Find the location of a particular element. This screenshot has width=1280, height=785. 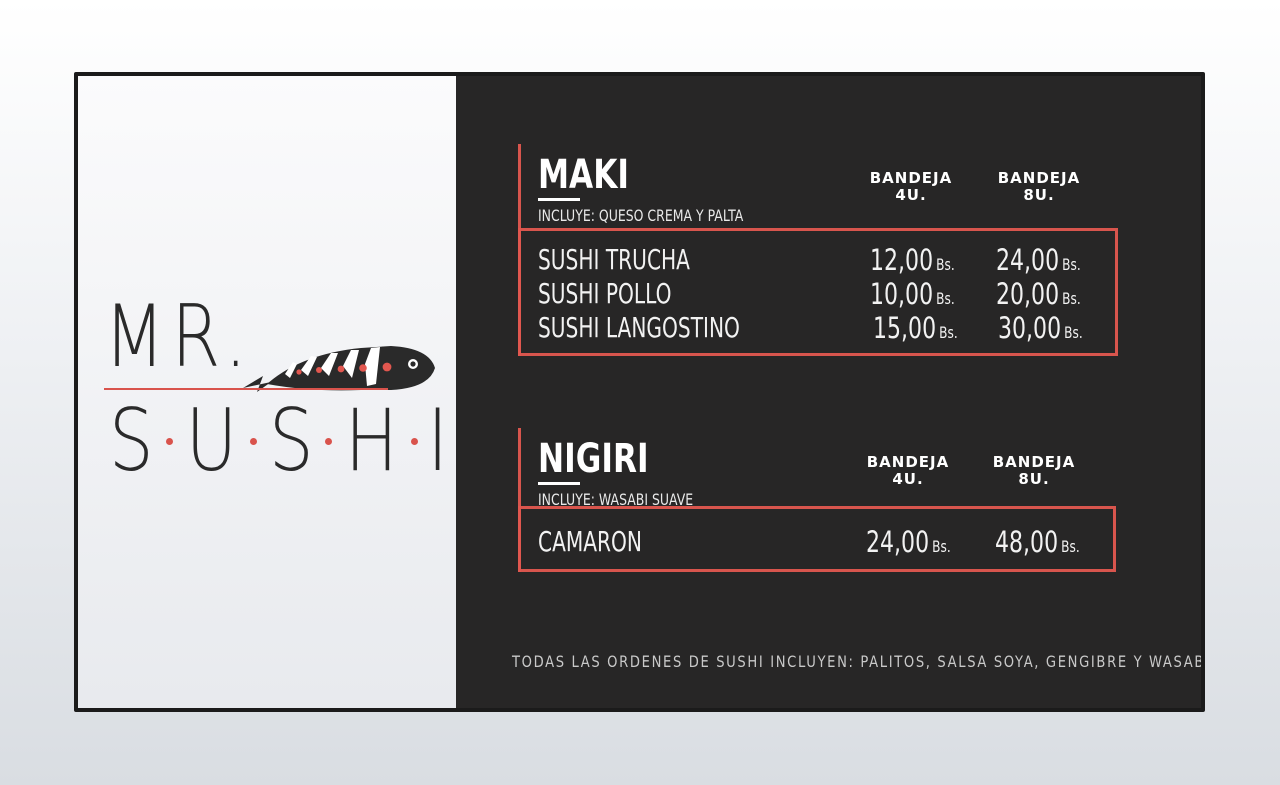

price-8u: 20,00 Bs. is located at coordinates (1038, 296).